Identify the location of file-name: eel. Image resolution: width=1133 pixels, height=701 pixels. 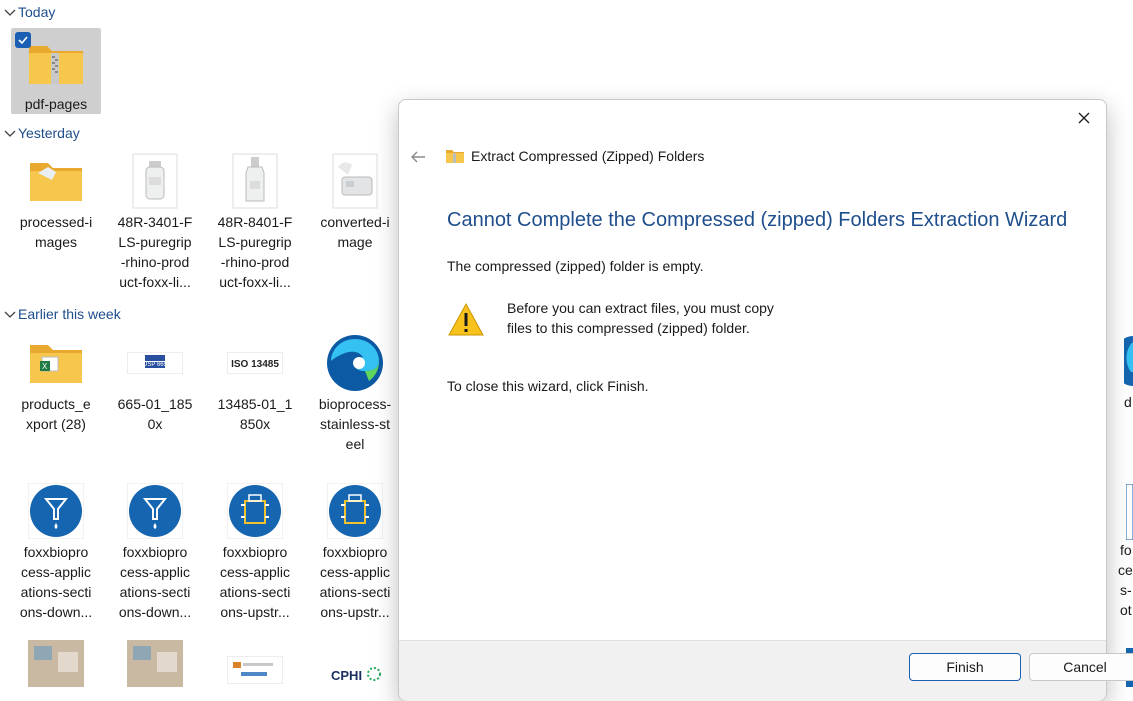
(355, 444).